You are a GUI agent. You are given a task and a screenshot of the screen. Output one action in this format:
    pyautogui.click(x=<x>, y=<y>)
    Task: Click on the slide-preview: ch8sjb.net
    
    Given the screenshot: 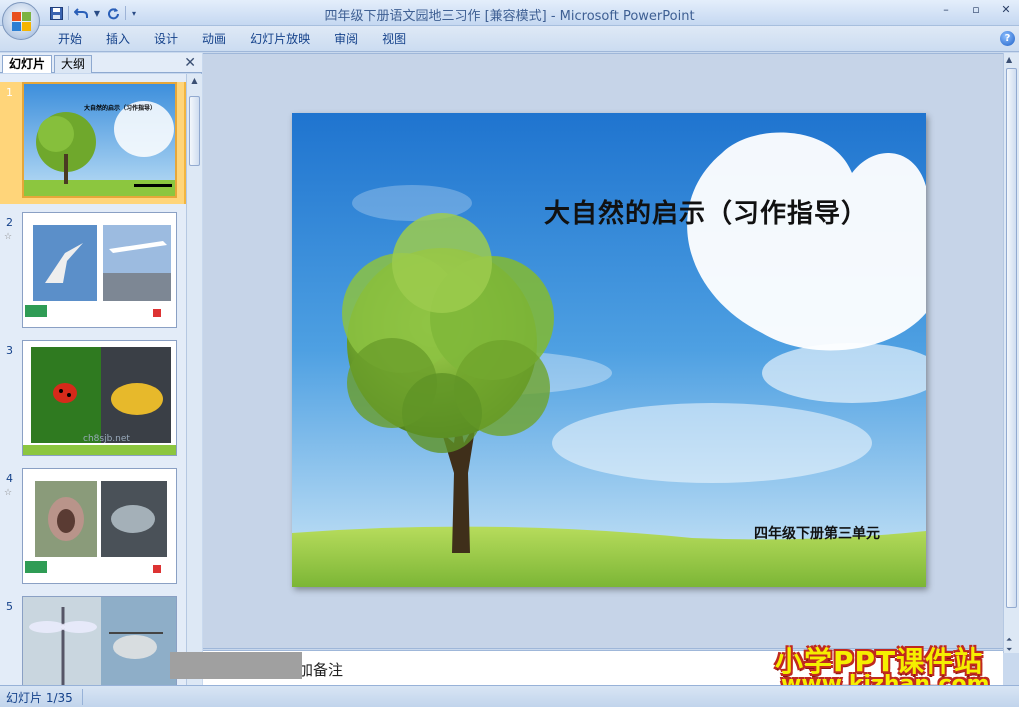 What is the action you would take?
    pyautogui.click(x=99, y=398)
    